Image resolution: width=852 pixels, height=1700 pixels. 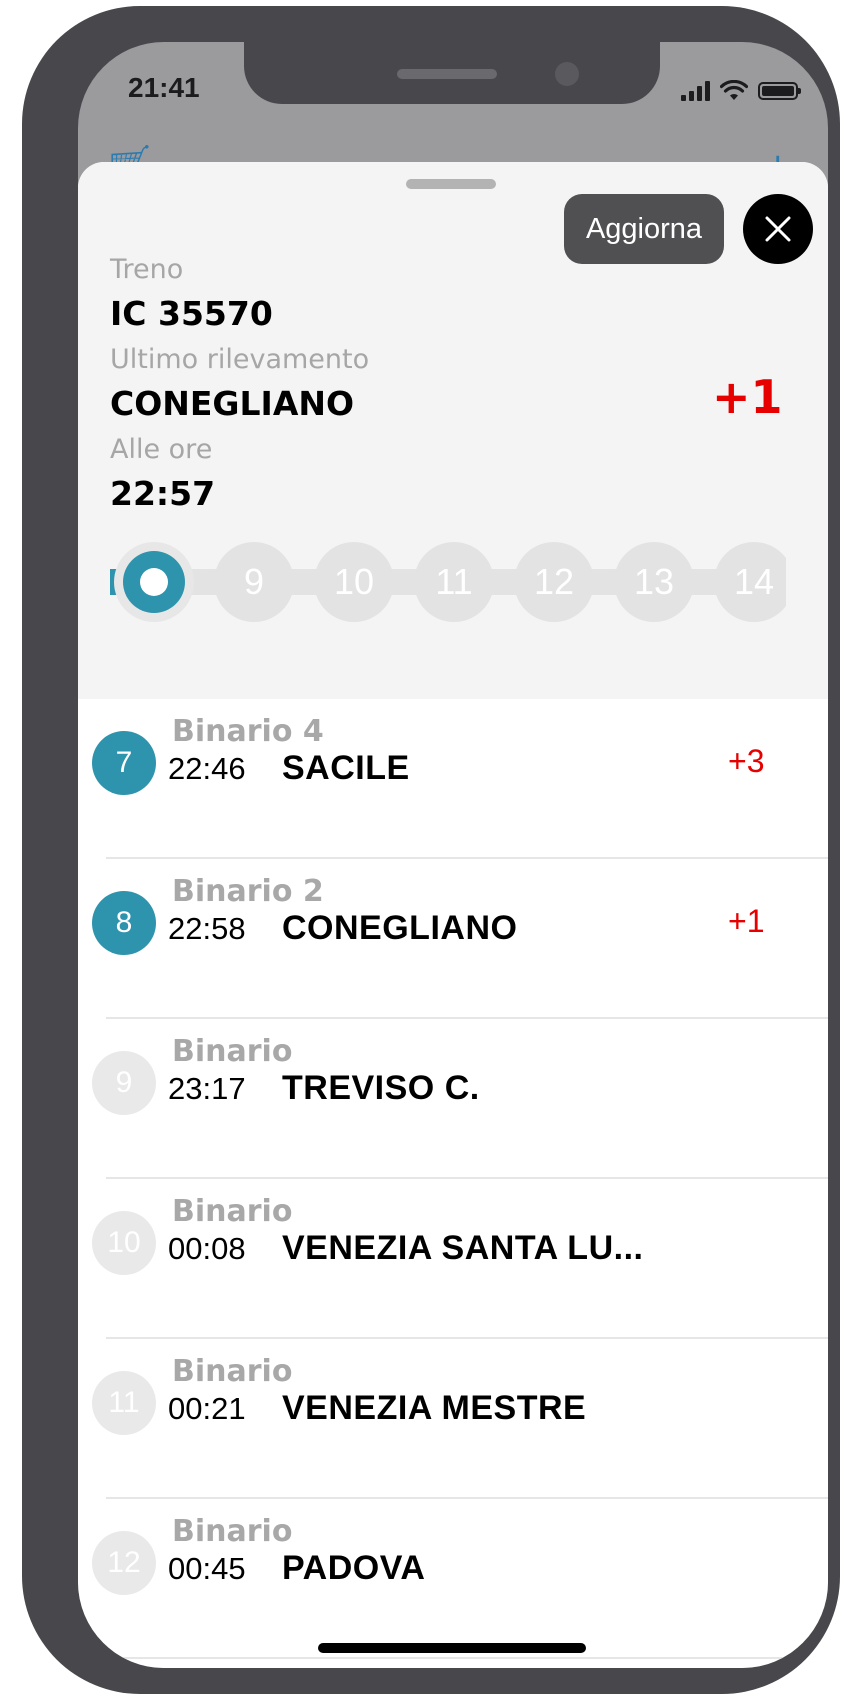 I want to click on stop-platform: Binario 2, so click(x=248, y=891).